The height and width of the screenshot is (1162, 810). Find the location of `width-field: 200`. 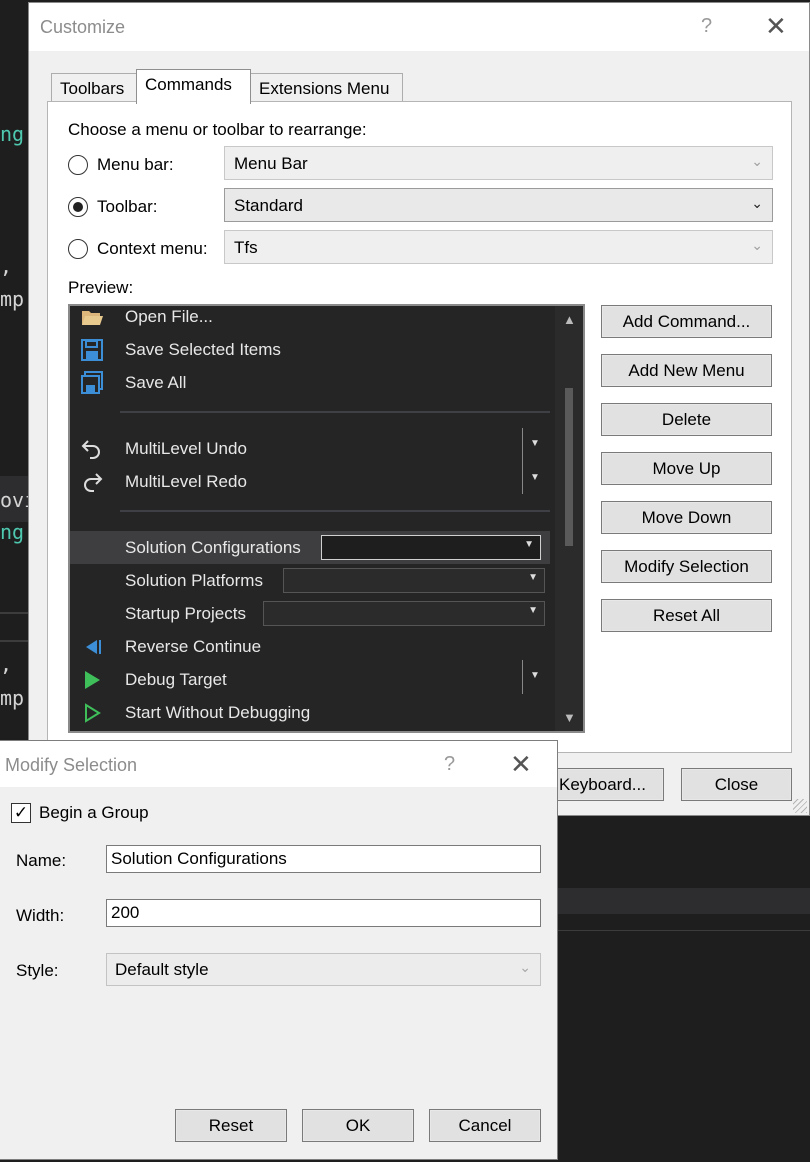

width-field: 200 is located at coordinates (323, 913).